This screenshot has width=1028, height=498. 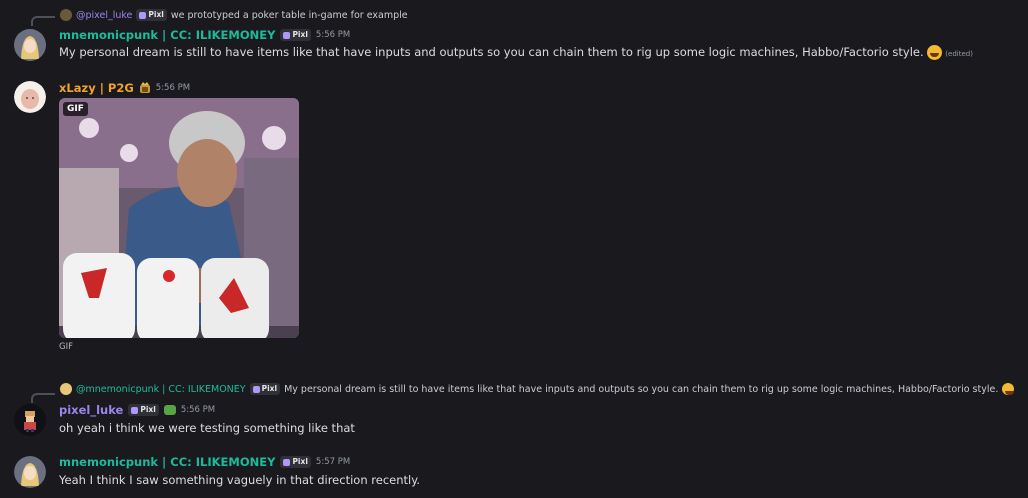 I want to click on role-icon, so click(x=145, y=88).